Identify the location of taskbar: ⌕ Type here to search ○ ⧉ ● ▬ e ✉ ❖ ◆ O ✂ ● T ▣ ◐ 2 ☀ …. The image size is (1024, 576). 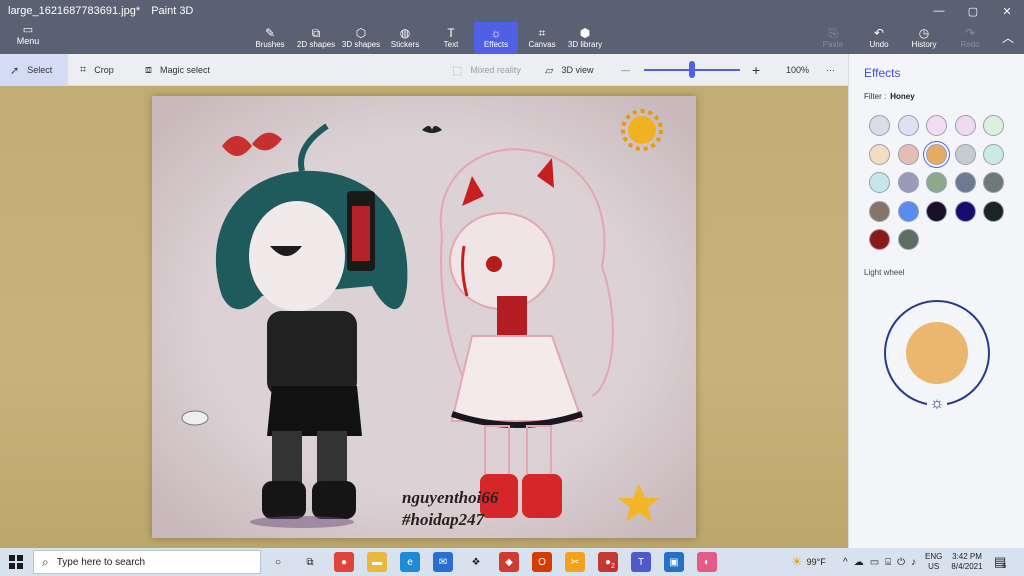
(512, 562).